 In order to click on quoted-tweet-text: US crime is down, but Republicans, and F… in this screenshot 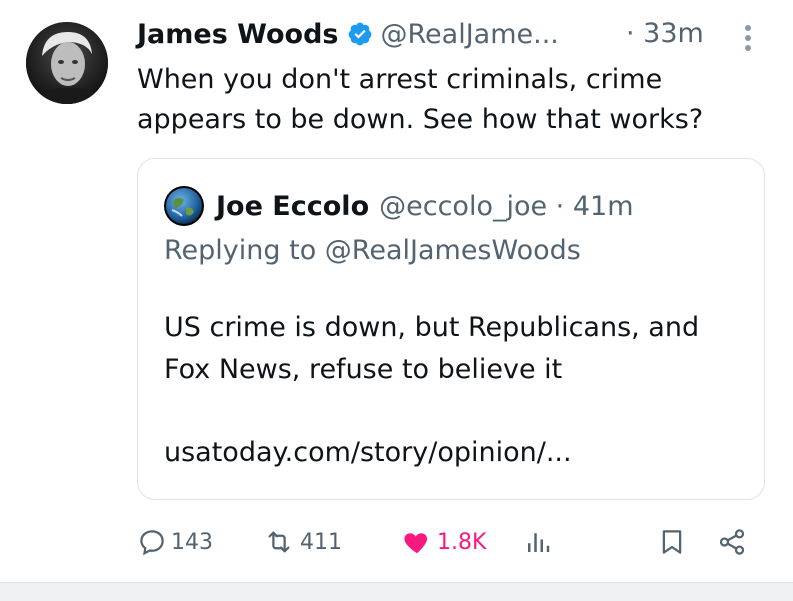, I will do `click(432, 348)`.